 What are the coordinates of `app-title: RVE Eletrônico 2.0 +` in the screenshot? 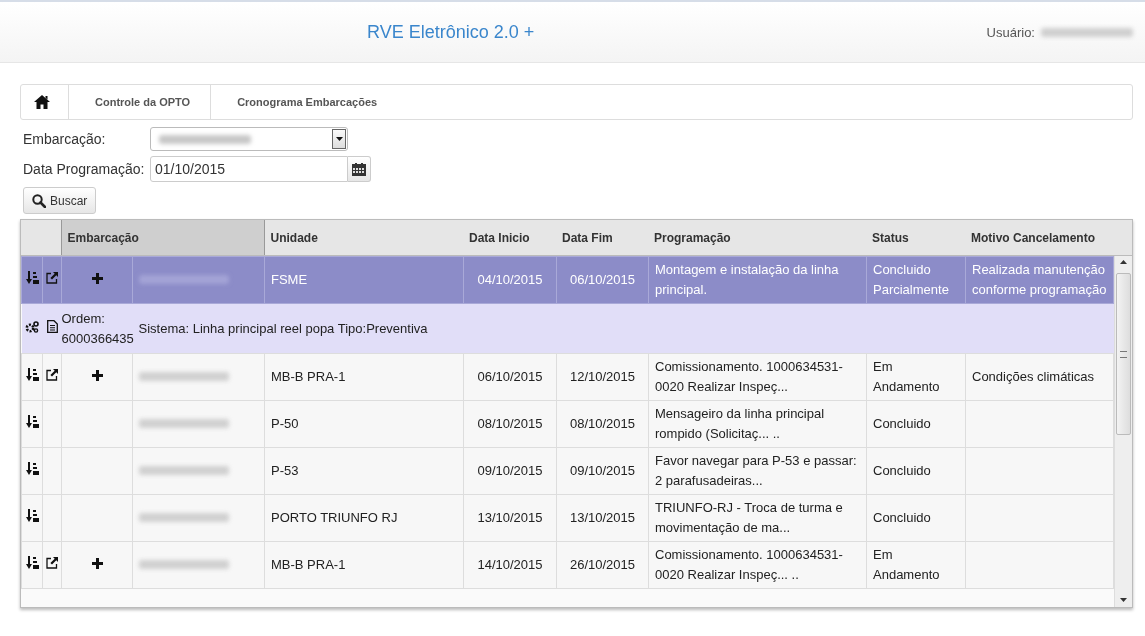 It's located at (451, 32).